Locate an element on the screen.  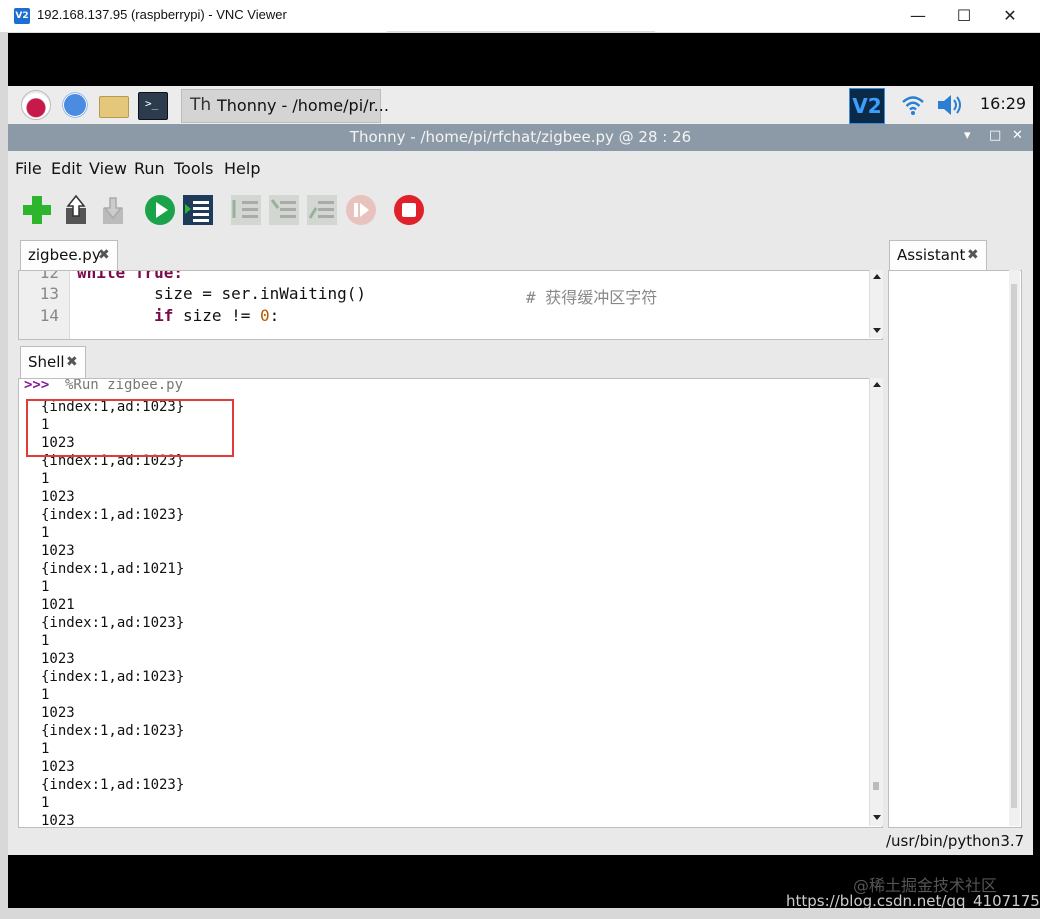
load-icon is located at coordinates (76, 210).